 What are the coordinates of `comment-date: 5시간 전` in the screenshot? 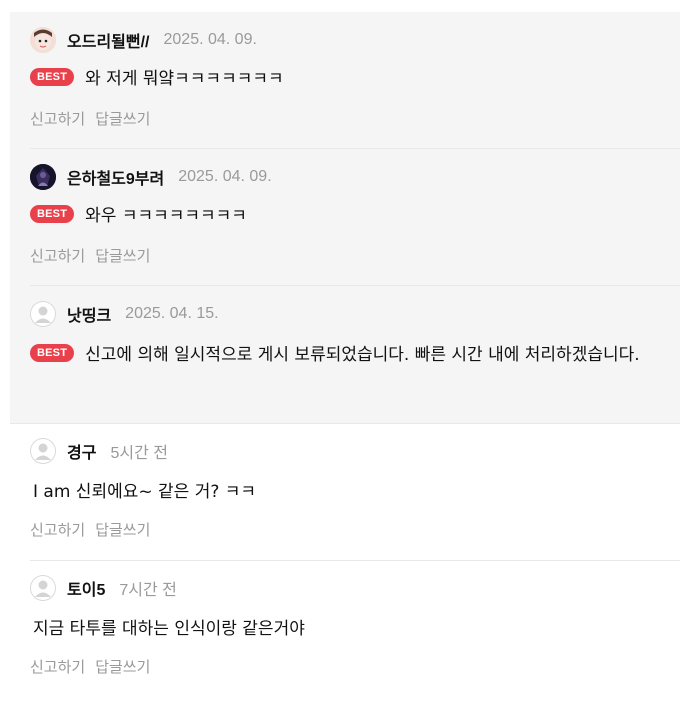 It's located at (139, 453).